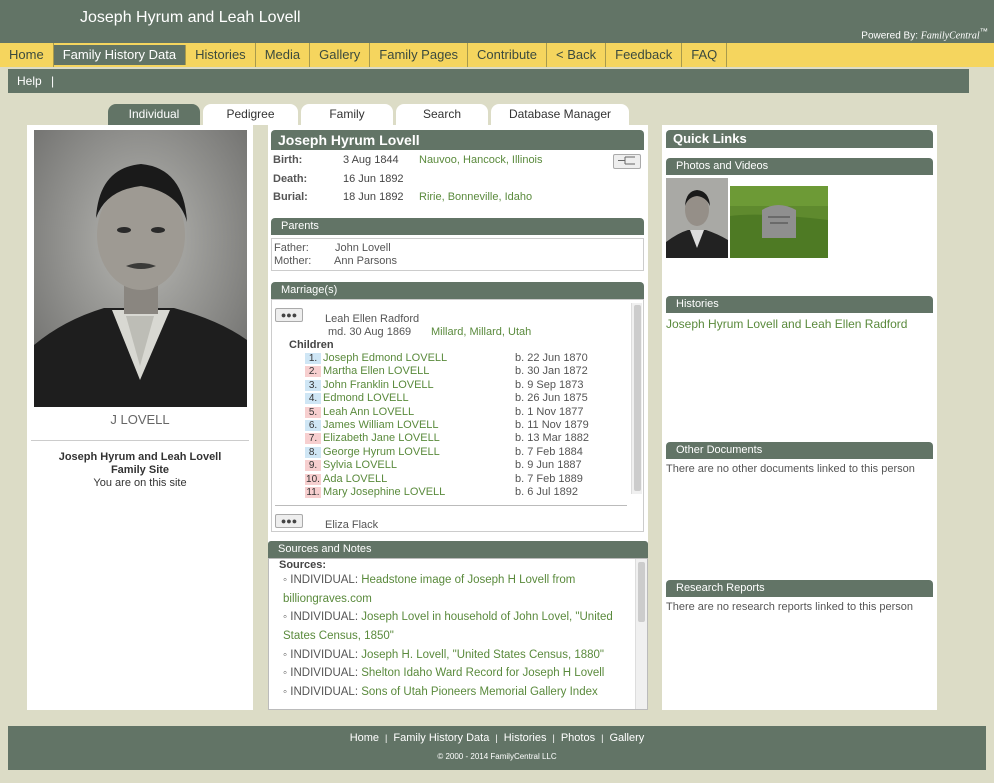 Image resolution: width=994 pixels, height=783 pixels. What do you see at coordinates (363, 248) in the screenshot?
I see `father-link: John Lovell` at bounding box center [363, 248].